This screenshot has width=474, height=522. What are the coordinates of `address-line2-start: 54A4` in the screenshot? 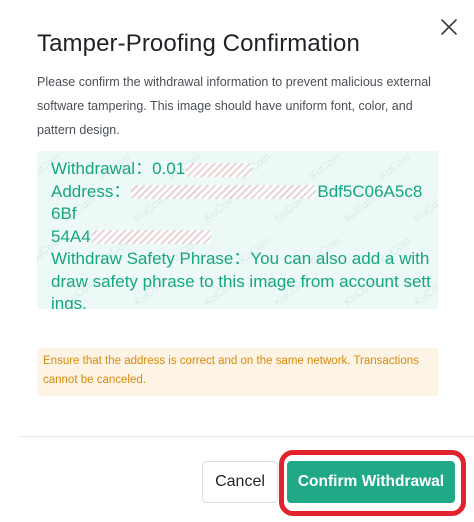 It's located at (71, 236).